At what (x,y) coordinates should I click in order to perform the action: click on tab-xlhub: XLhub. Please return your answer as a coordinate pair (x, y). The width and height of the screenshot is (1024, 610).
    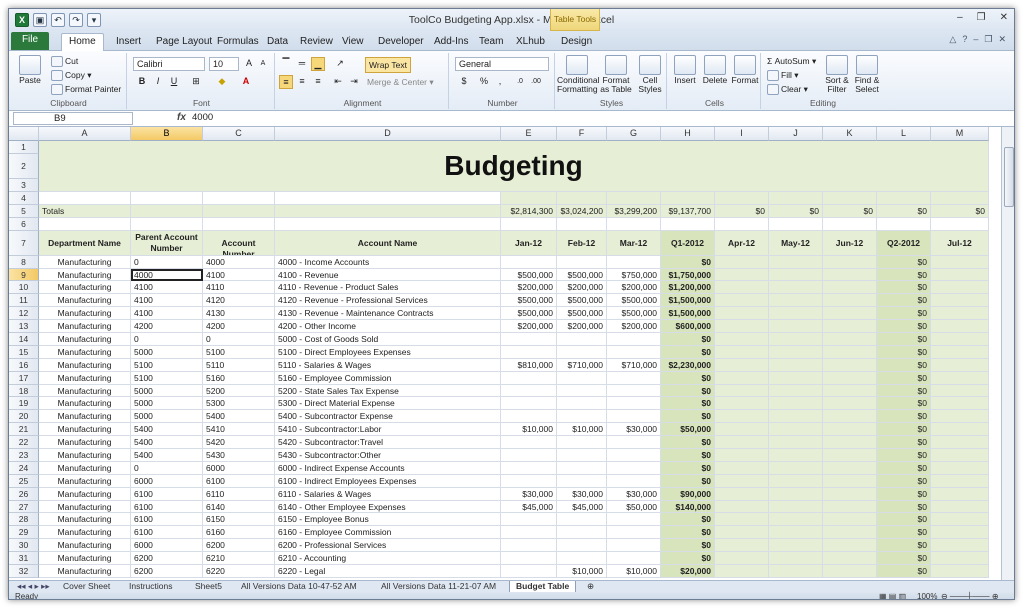
    Looking at the image, I should click on (530, 42).